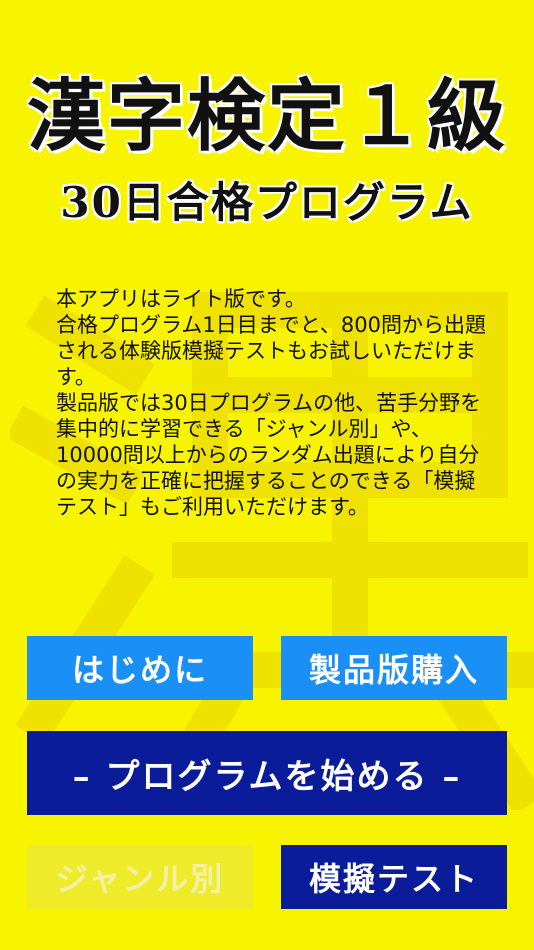 This screenshot has height=950, width=534. What do you see at coordinates (394, 668) in the screenshot?
I see `buy-full-version-button: 製品版購入` at bounding box center [394, 668].